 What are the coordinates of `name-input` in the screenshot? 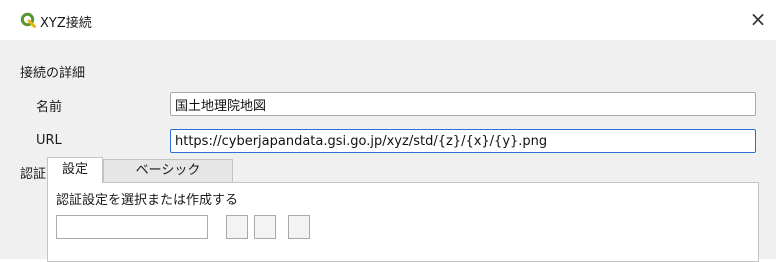 It's located at (463, 104).